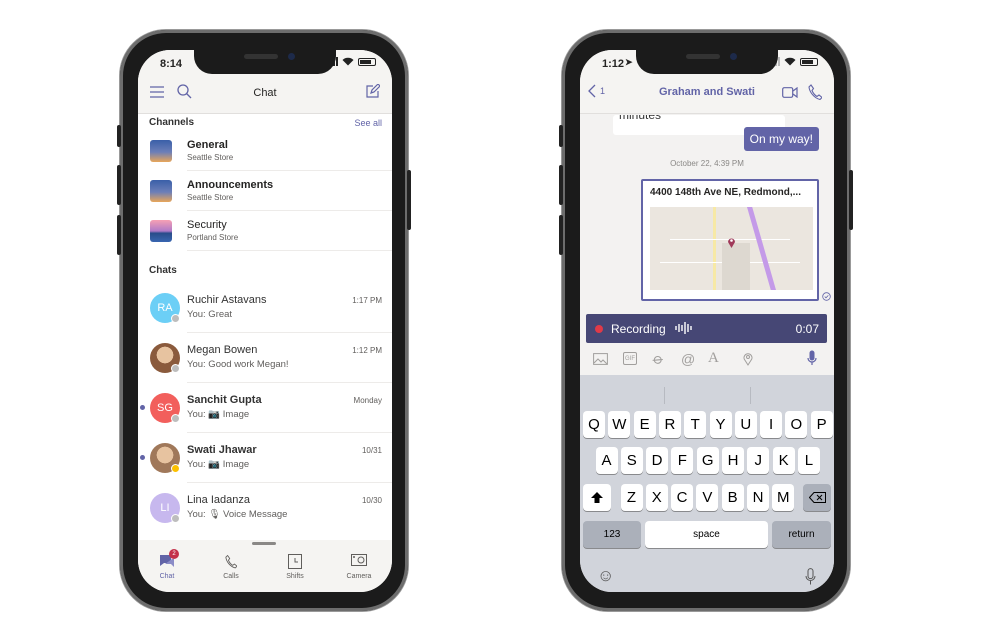 Image resolution: width=998 pixels, height=644 pixels. What do you see at coordinates (781, 139) in the screenshot?
I see `sent-message: On my way!` at bounding box center [781, 139].